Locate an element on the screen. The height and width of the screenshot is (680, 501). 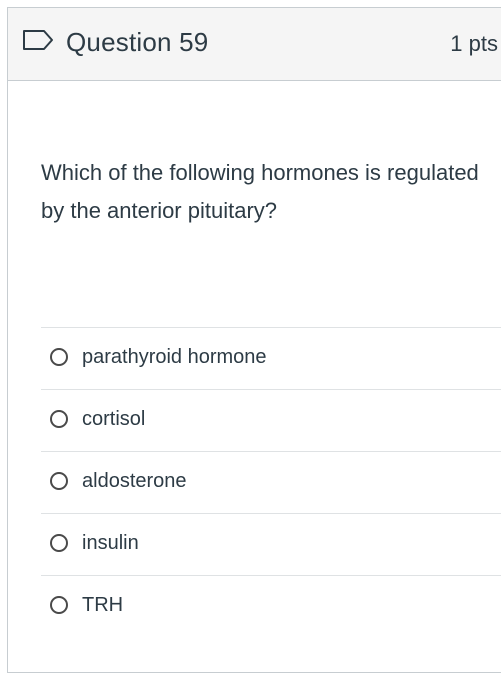
flag-icon is located at coordinates (39, 40).